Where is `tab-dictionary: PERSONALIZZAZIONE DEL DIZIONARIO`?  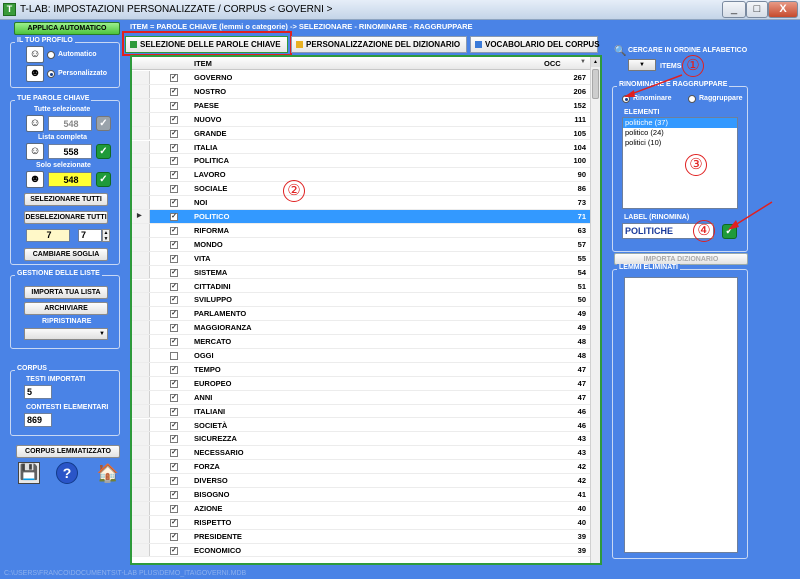
tab-dictionary: PERSONALIZZAZIONE DEL DIZIONARIO is located at coordinates (379, 44).